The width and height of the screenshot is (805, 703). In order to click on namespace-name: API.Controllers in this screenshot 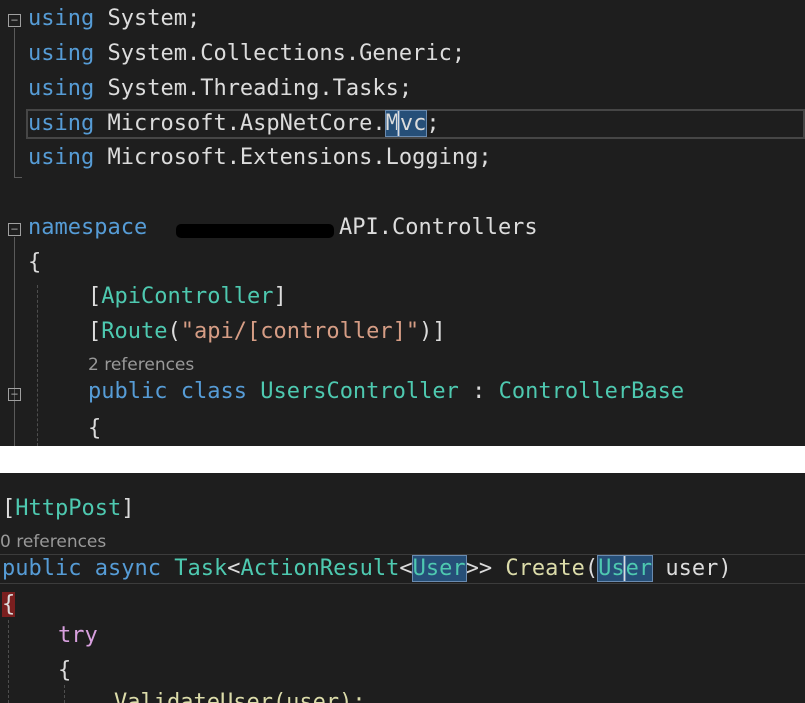, I will do `click(438, 228)`.